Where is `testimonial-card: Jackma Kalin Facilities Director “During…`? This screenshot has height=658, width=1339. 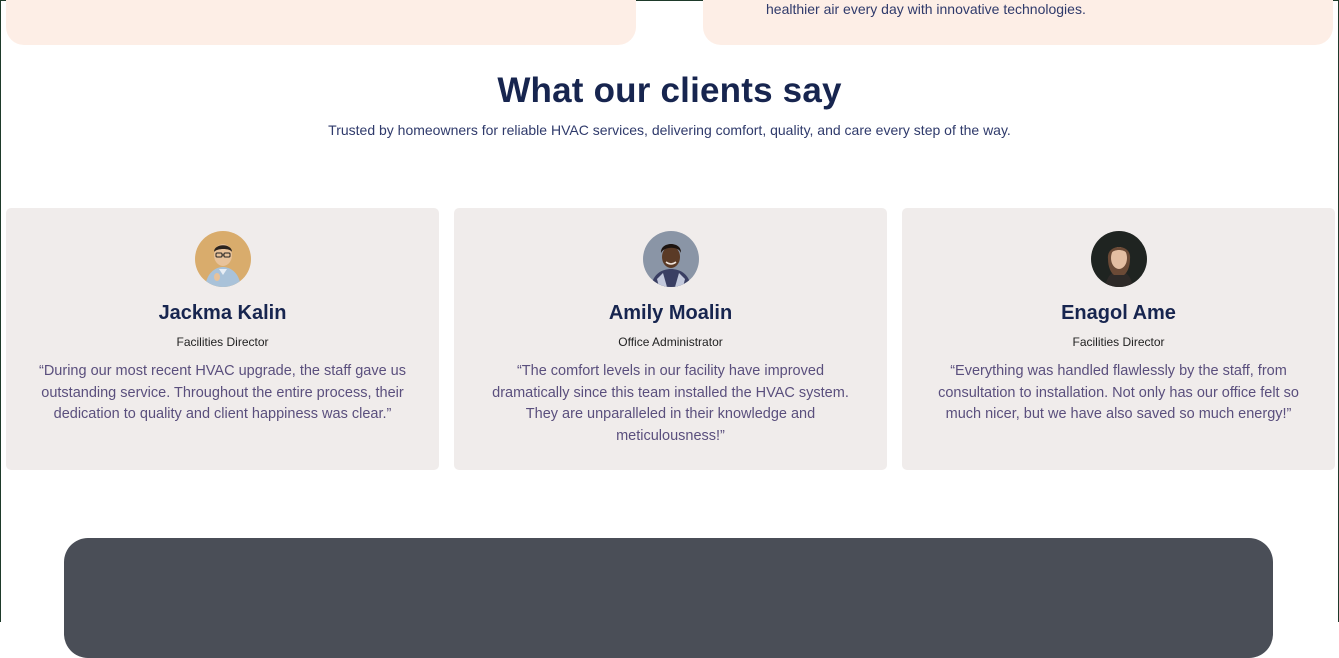
testimonial-card: Jackma Kalin Facilities Director “During… is located at coordinates (222, 339).